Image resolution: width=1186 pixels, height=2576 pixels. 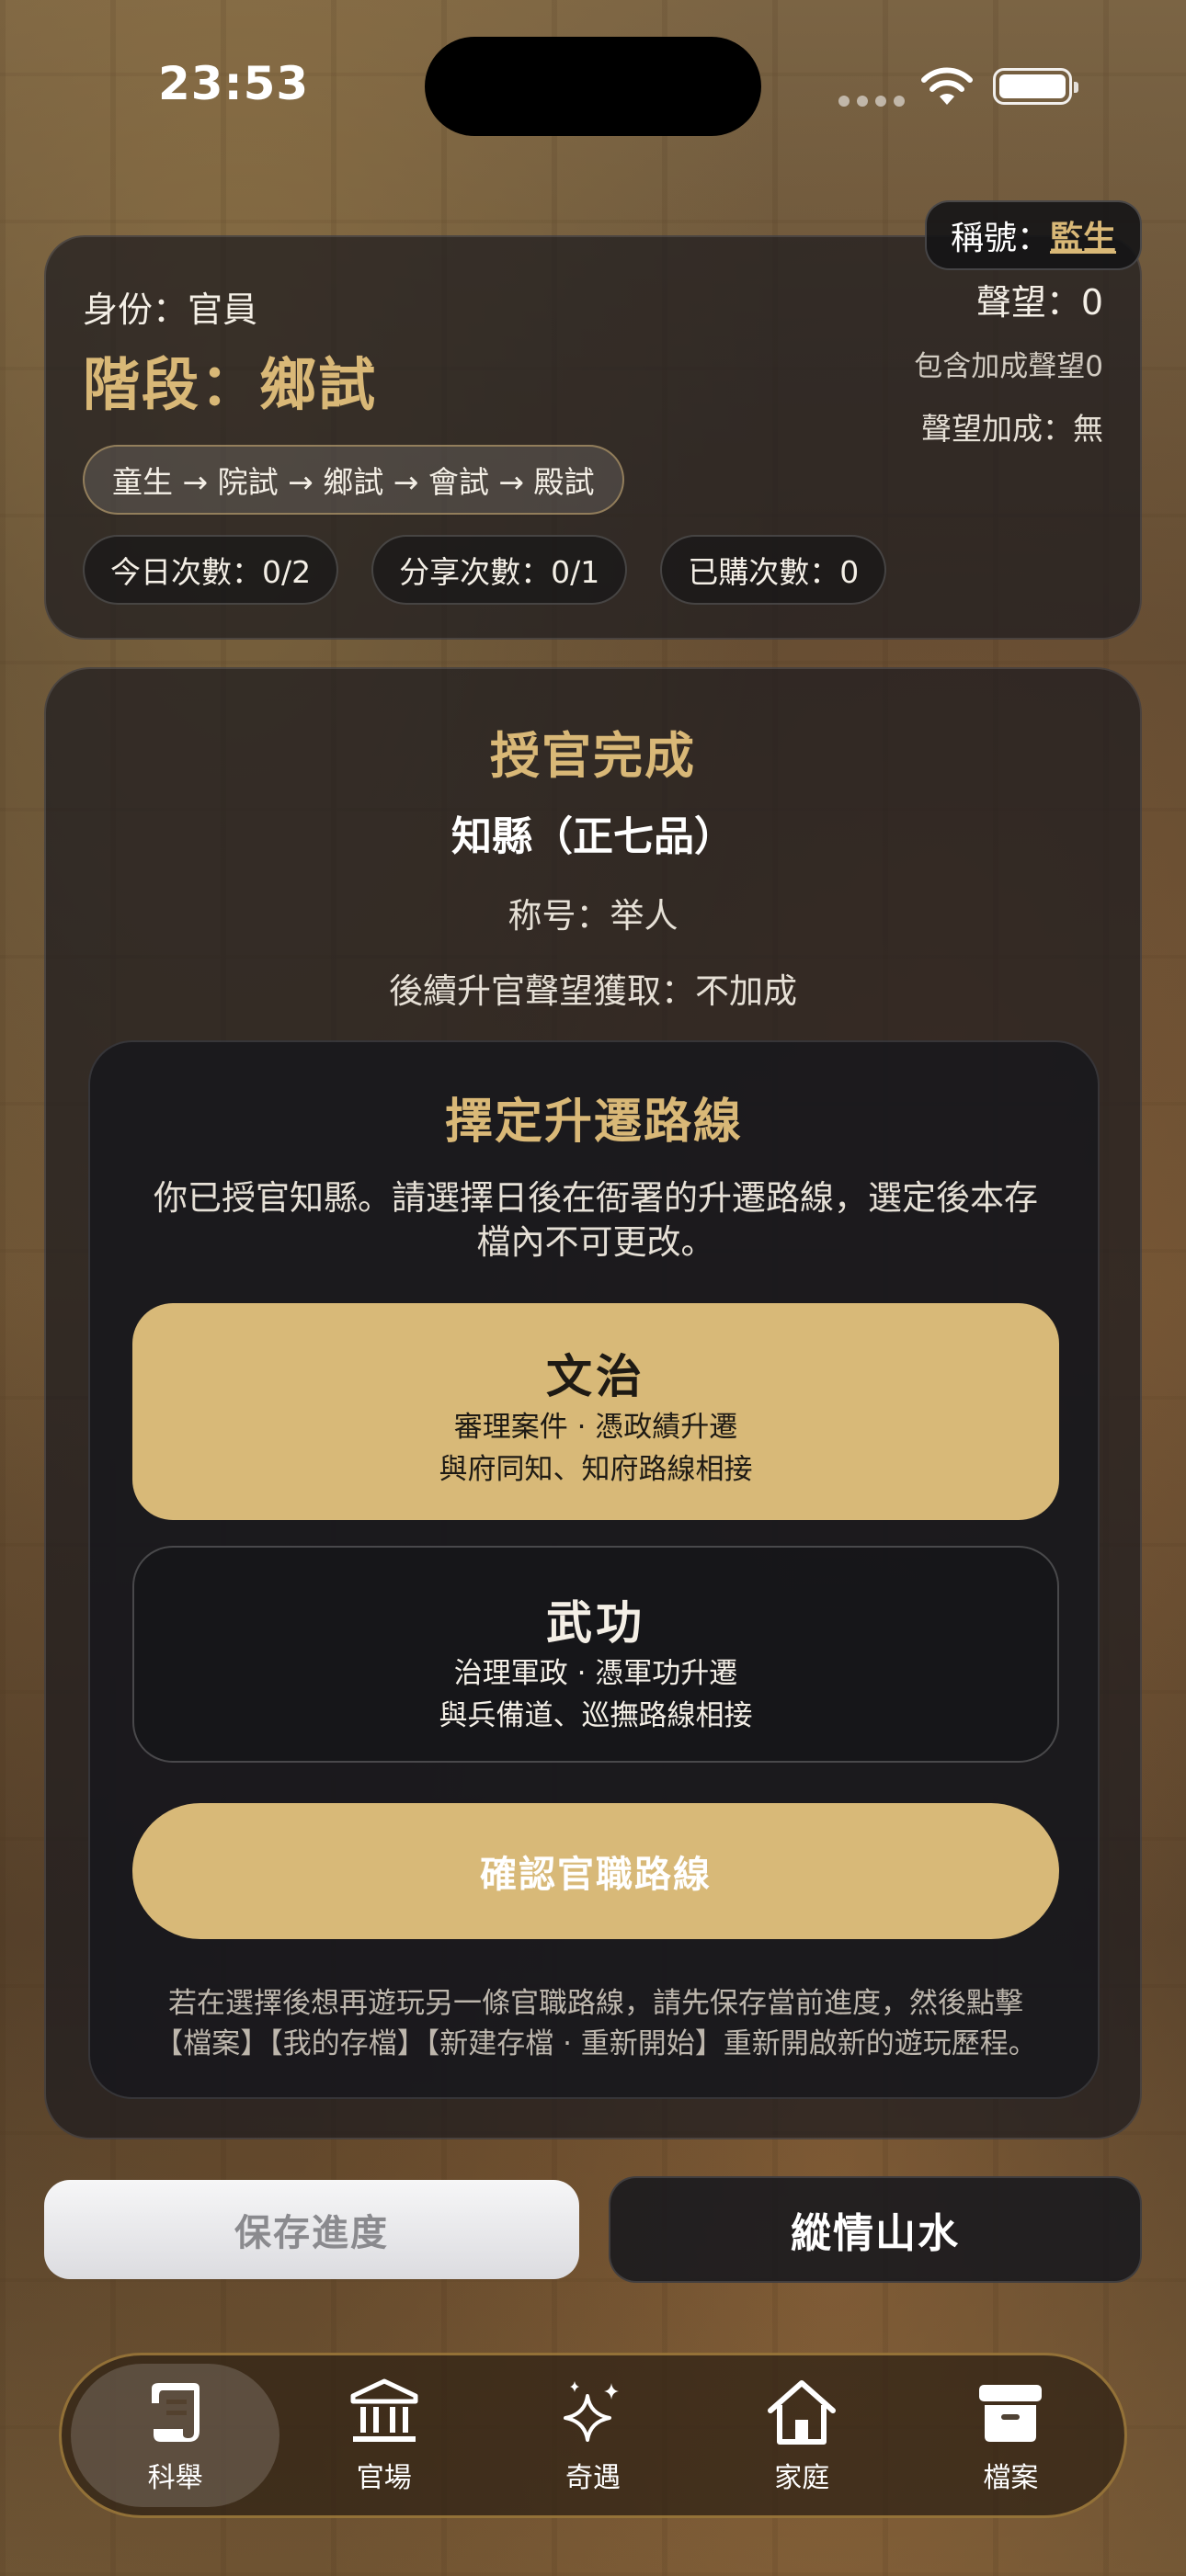 I want to click on status-time: 23:53, so click(x=234, y=83).